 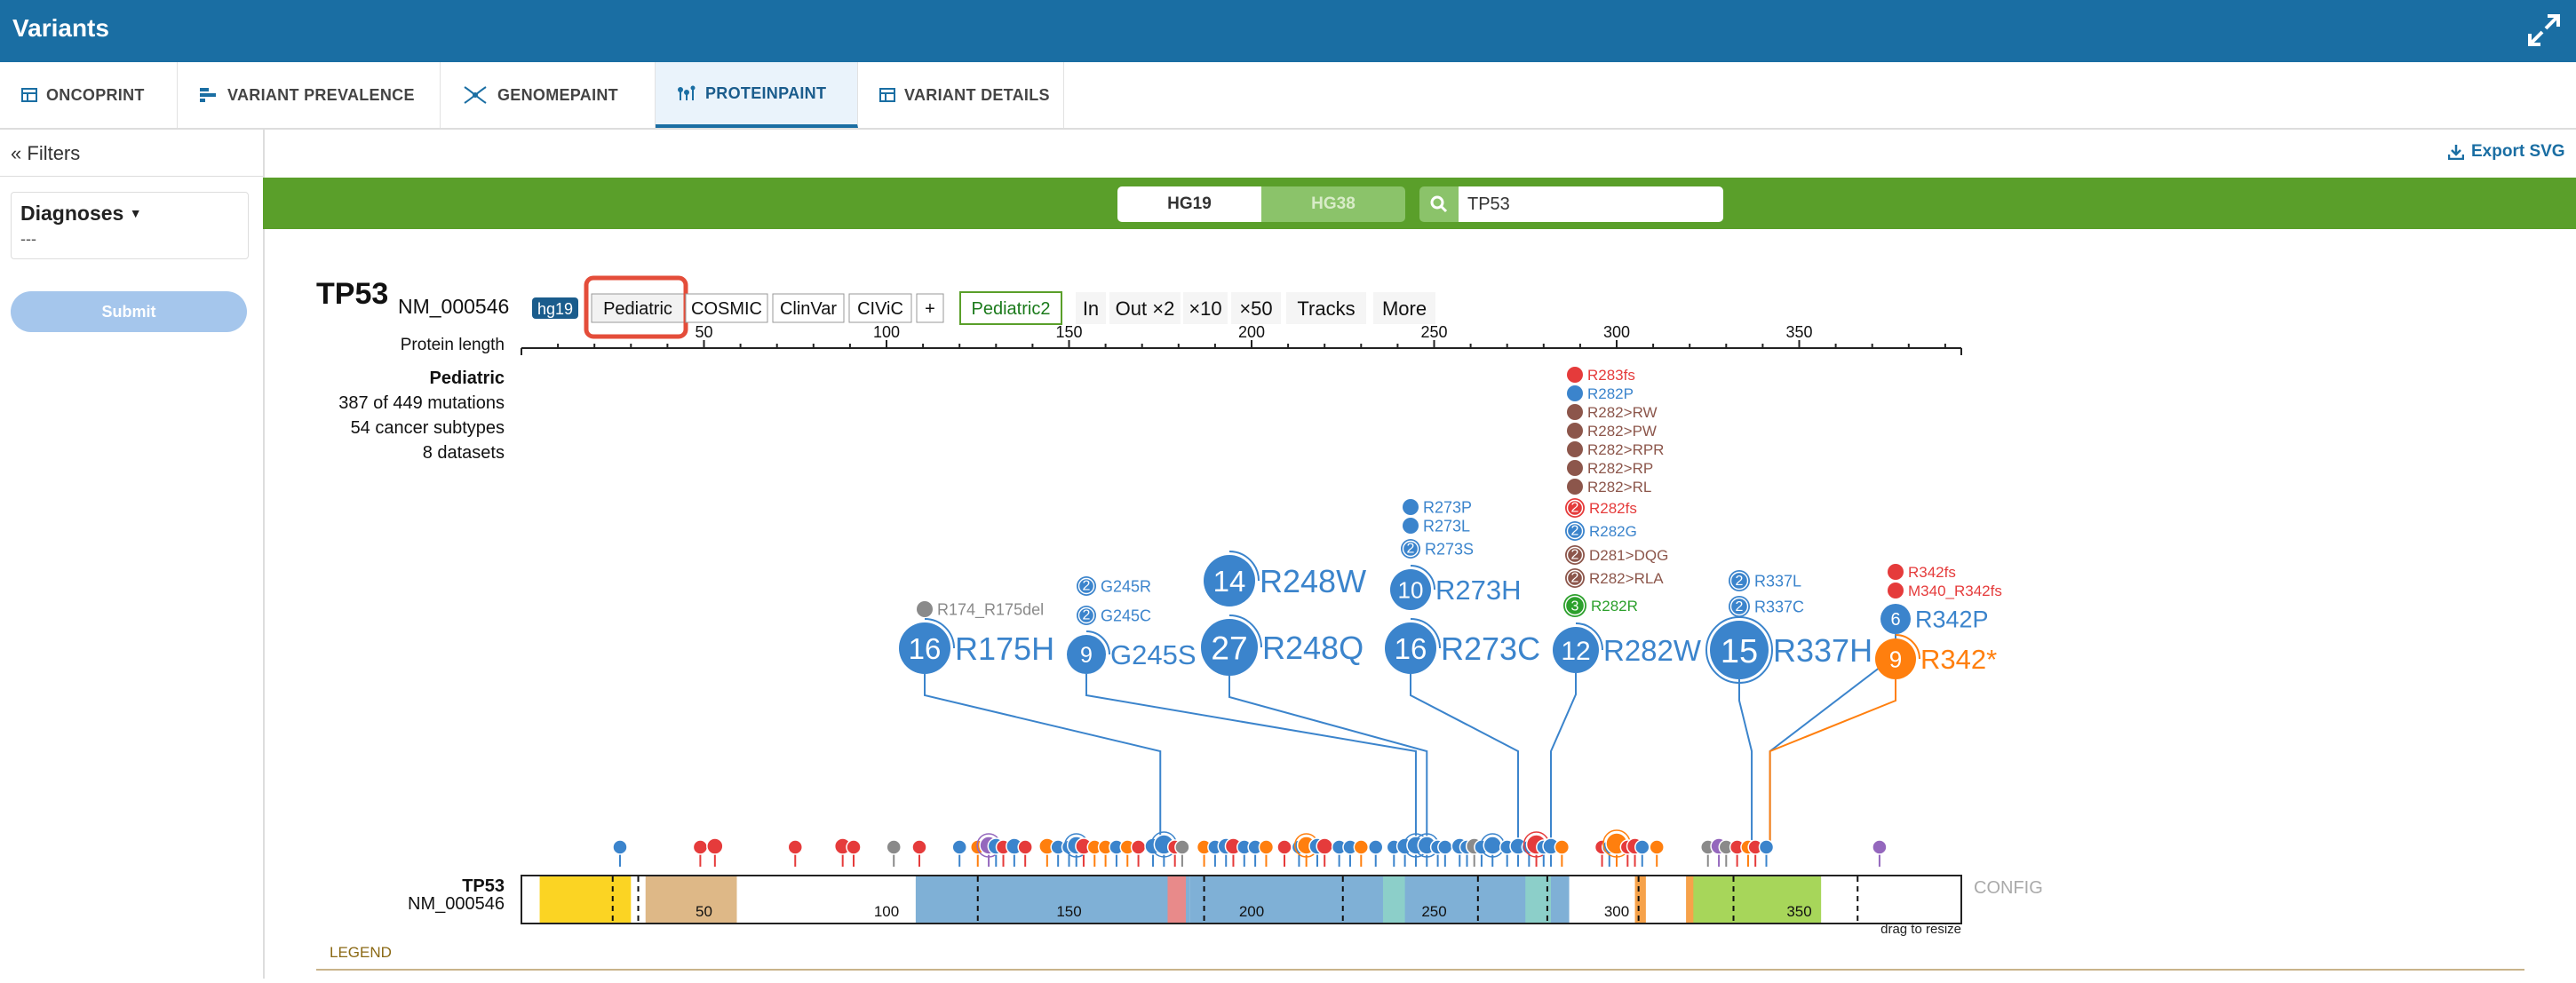 What do you see at coordinates (421, 403) in the screenshot?
I see `mutation-count: 387 of 449 mutations` at bounding box center [421, 403].